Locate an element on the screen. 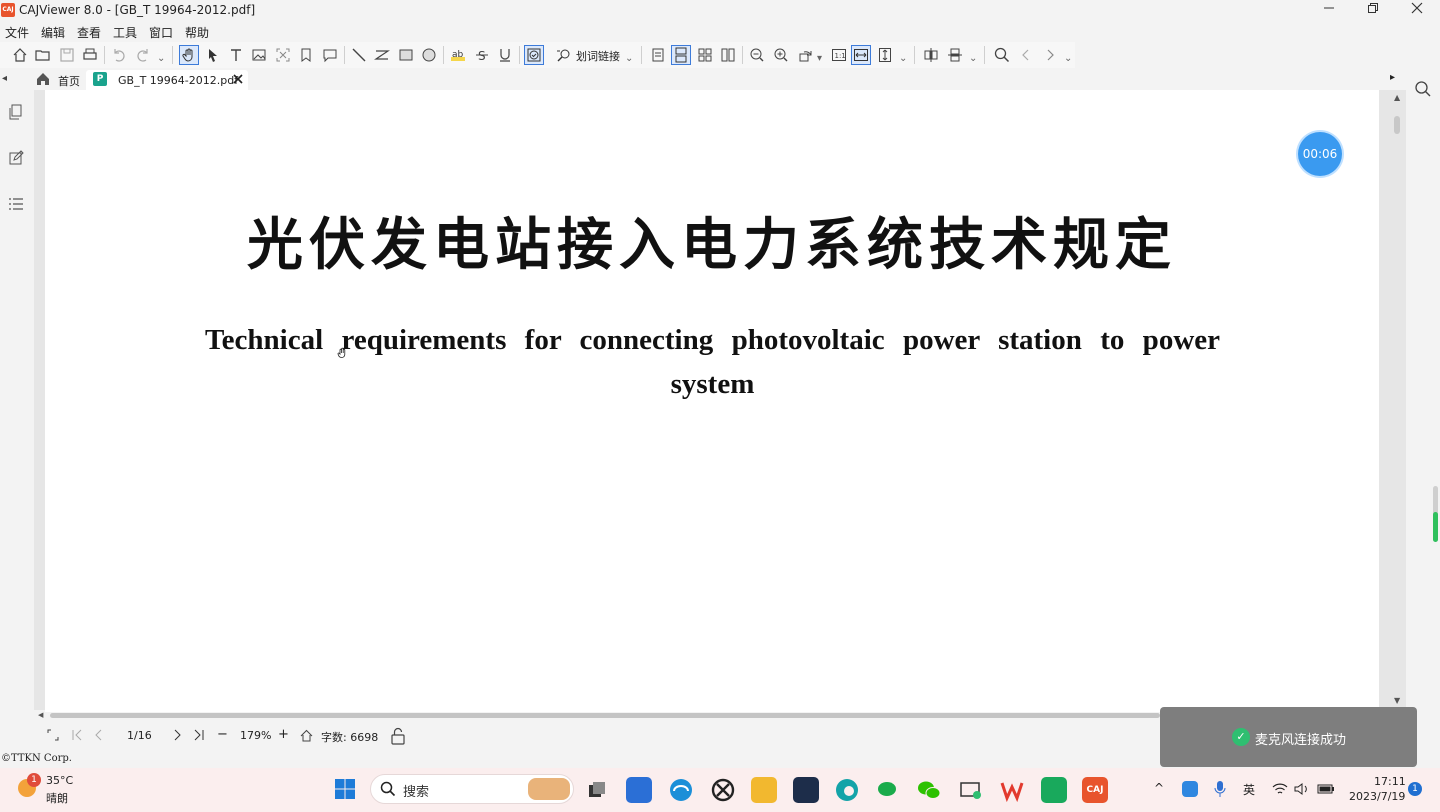 This screenshot has width=1440, height=812. single-page-button is located at coordinates (658, 55).